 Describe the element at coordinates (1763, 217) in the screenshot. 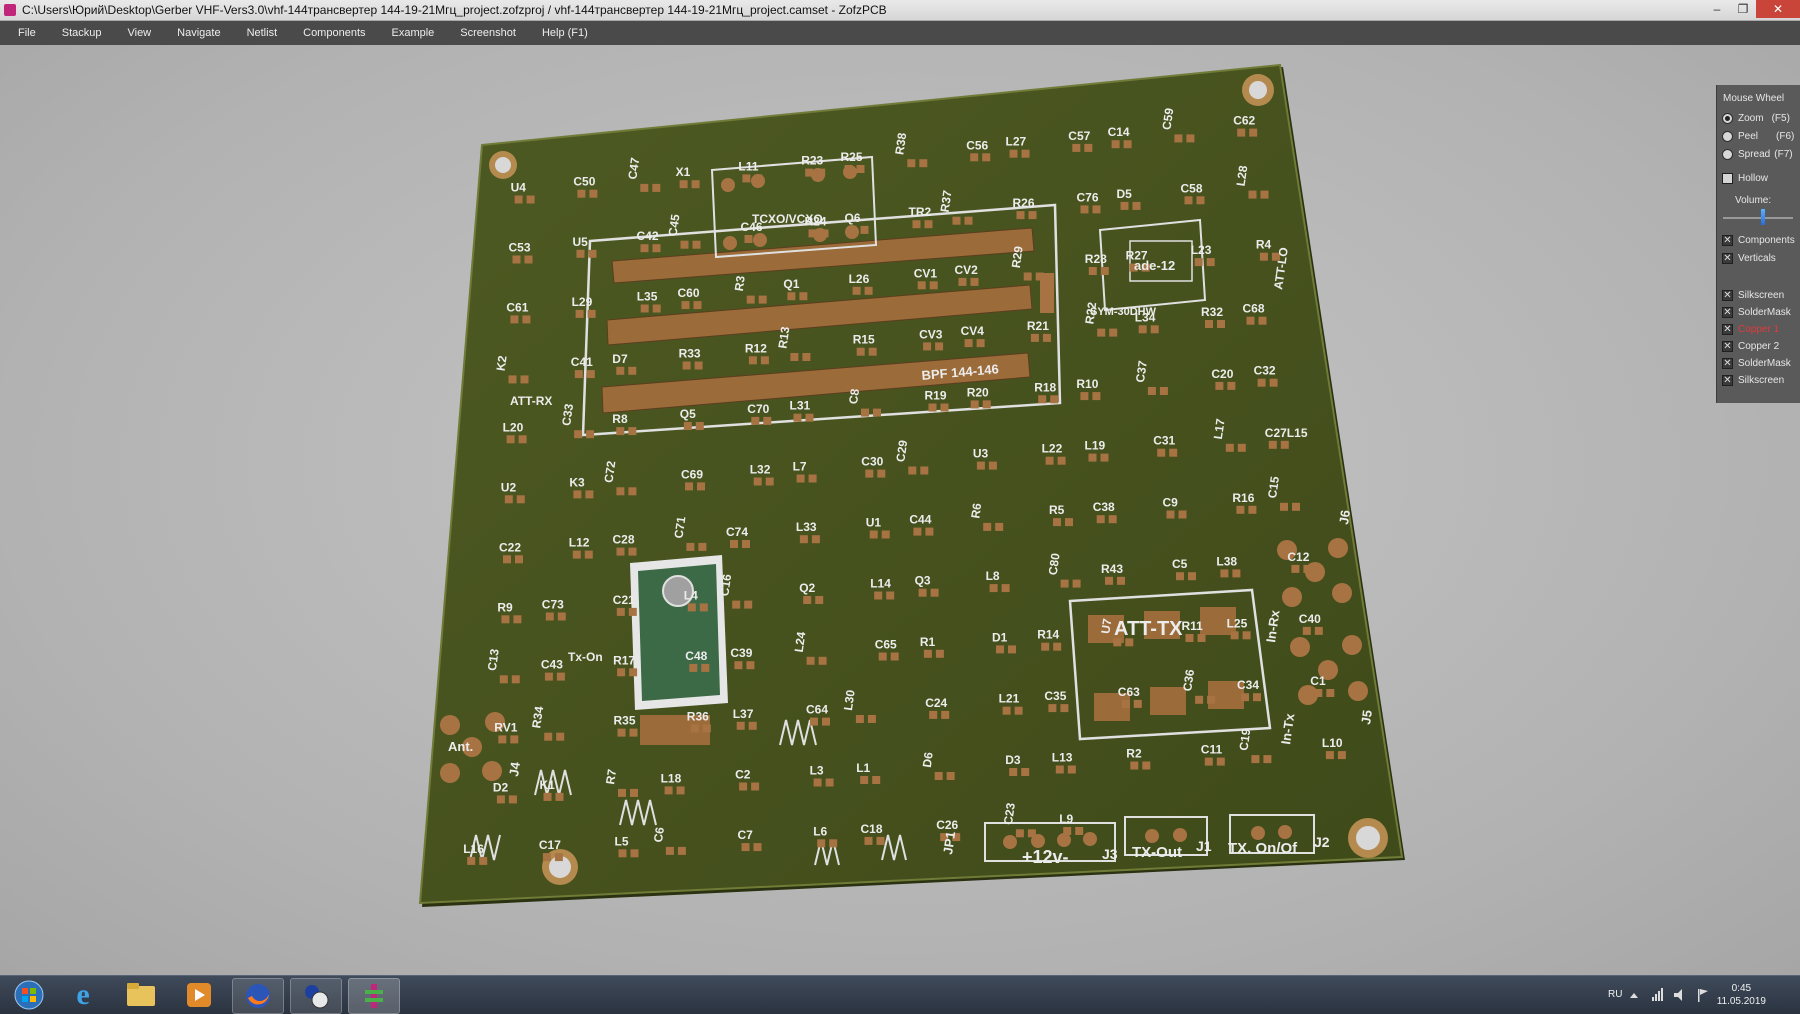

I see `volume-slider-handle` at that location.